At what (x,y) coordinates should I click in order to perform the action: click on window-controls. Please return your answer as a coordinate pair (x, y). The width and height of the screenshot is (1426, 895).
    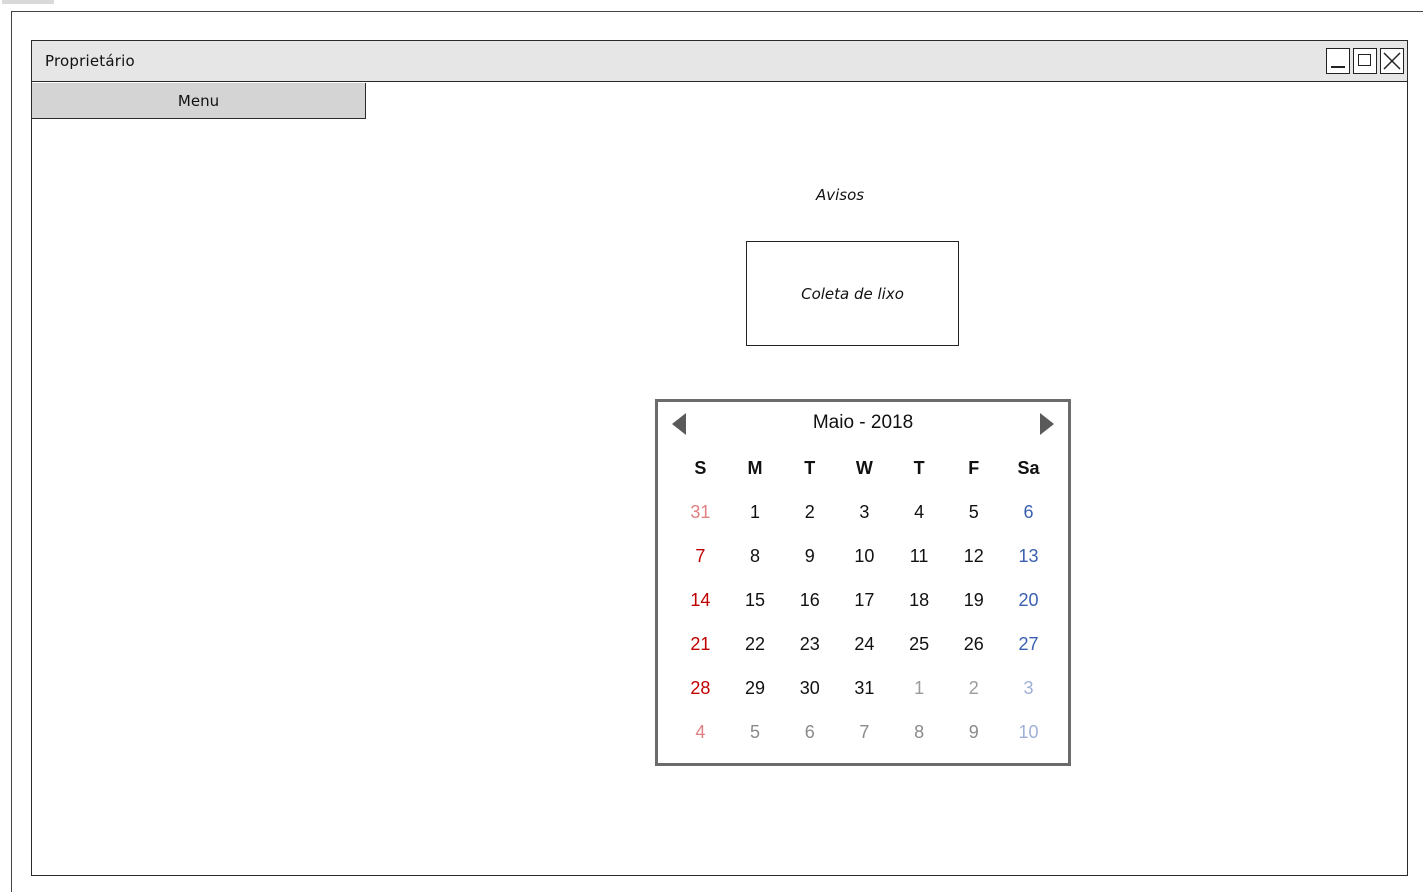
    Looking at the image, I should click on (1365, 61).